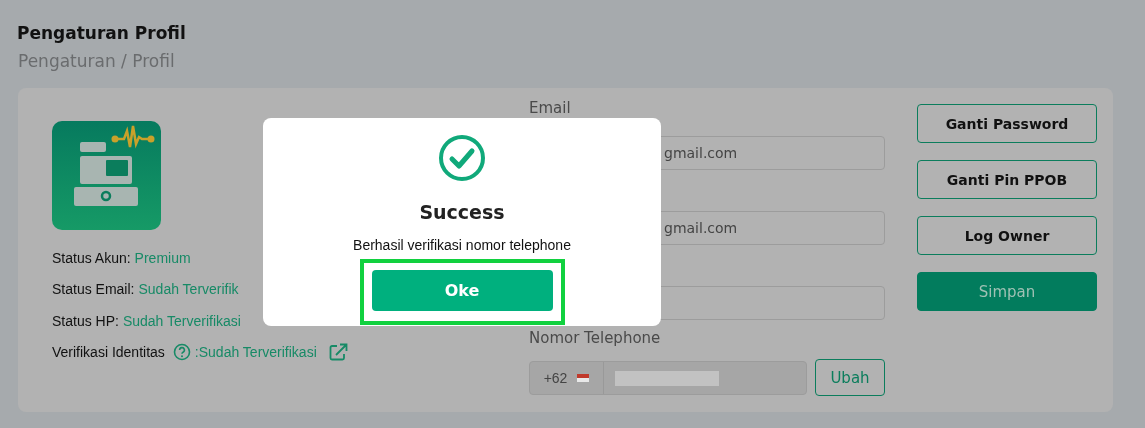  Describe the element at coordinates (338, 352) in the screenshot. I see `external-link-icon` at that location.